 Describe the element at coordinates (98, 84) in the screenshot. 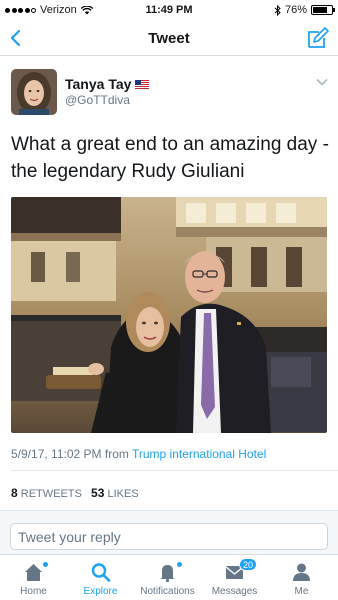

I see `author-name: Tanya Tay` at that location.